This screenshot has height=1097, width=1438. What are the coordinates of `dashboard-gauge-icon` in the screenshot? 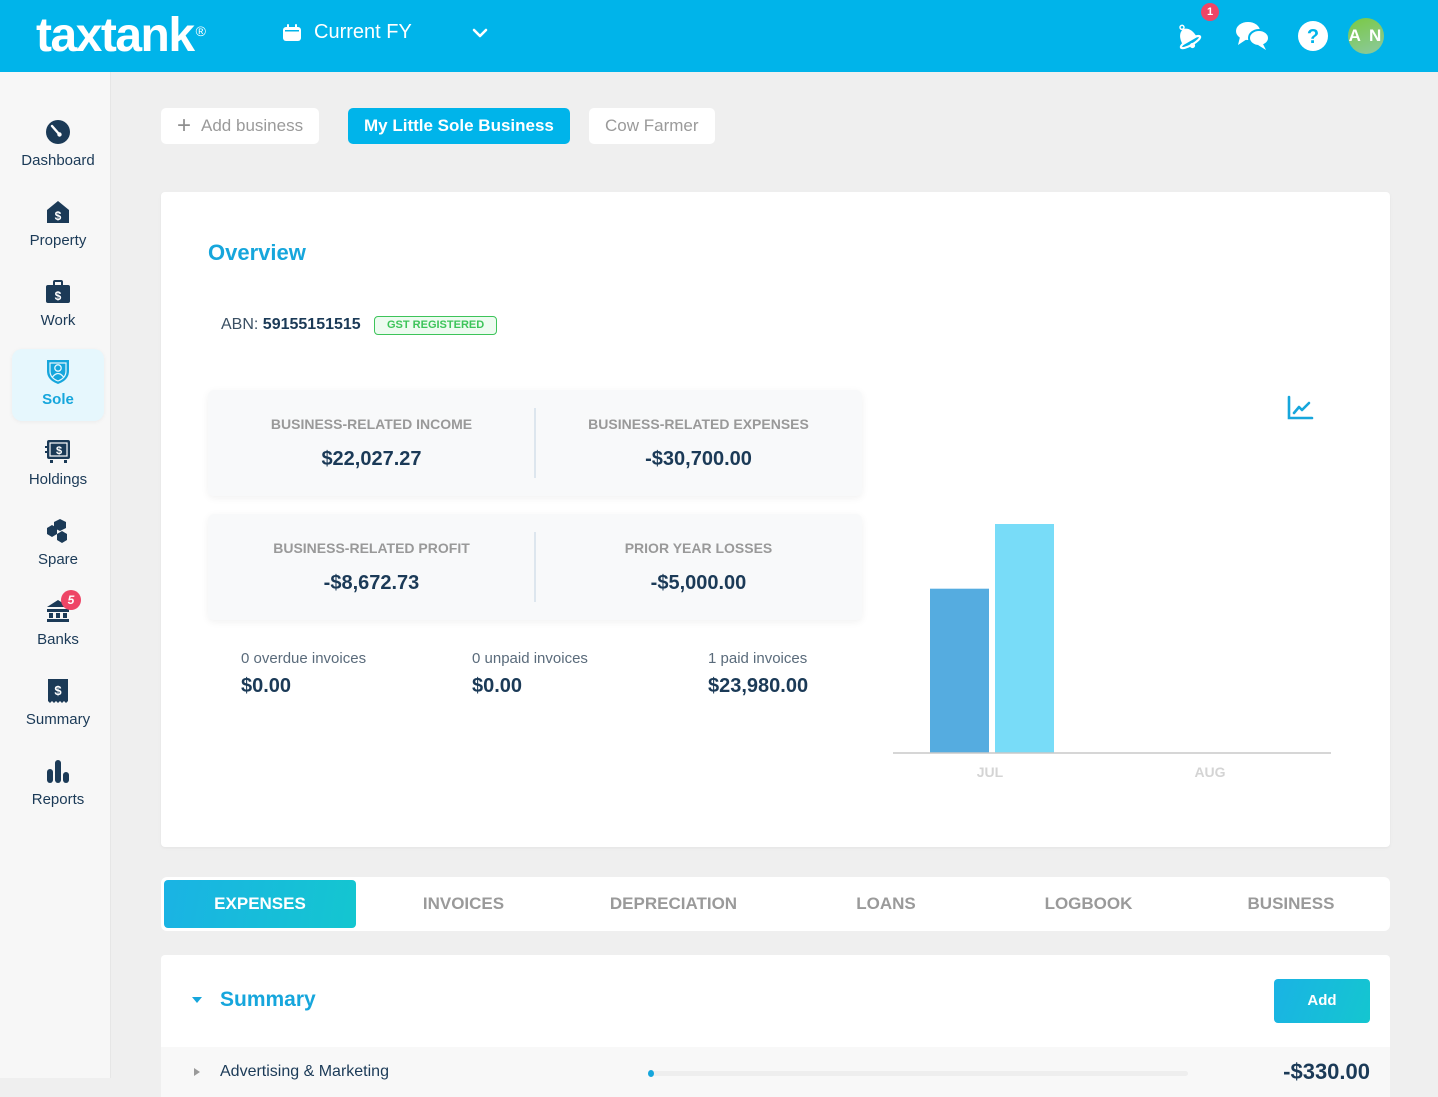 It's located at (58, 132).